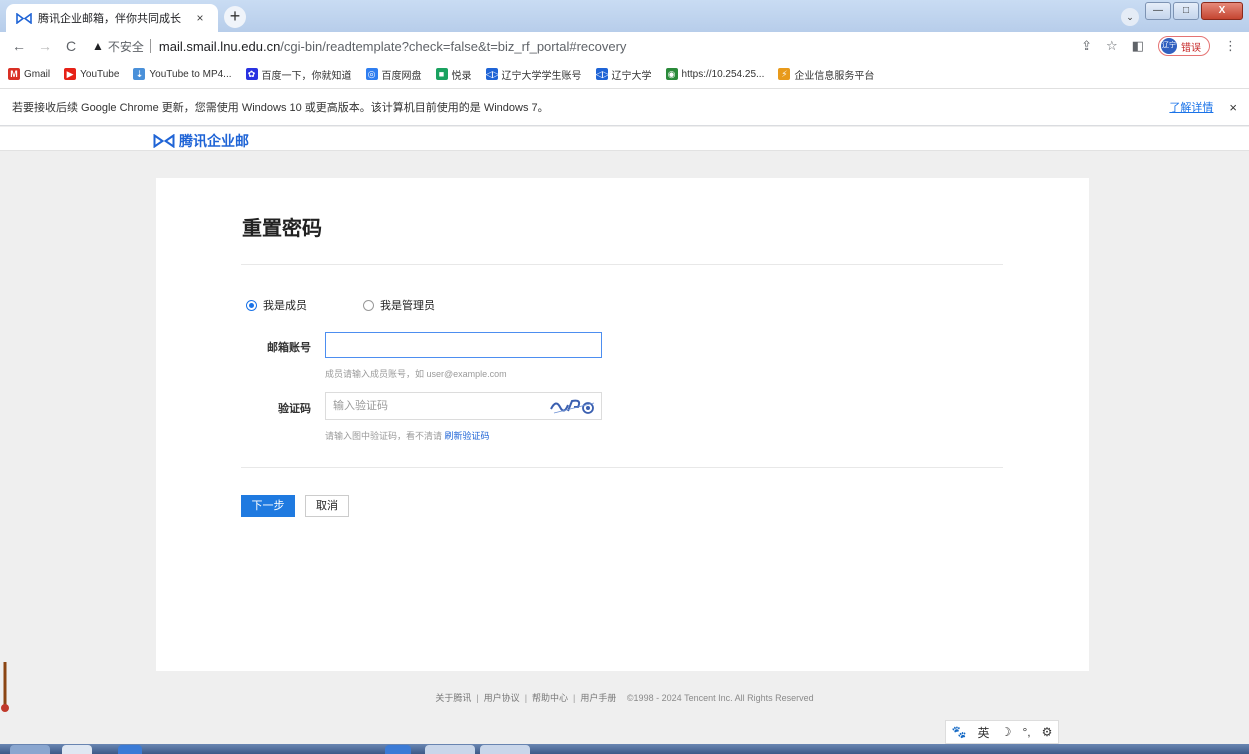 The image size is (1249, 754). I want to click on captcha-image, so click(573, 406).